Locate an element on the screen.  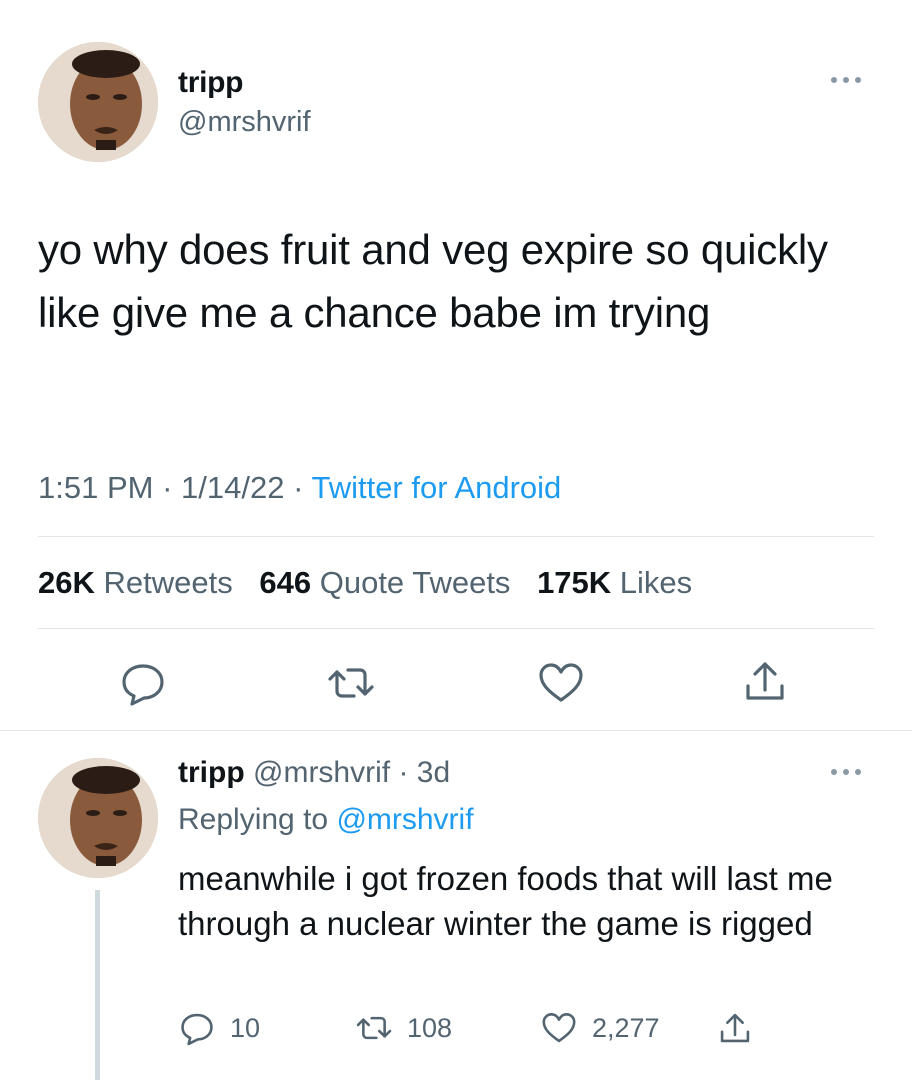
quotes-count: 646 is located at coordinates (285, 582).